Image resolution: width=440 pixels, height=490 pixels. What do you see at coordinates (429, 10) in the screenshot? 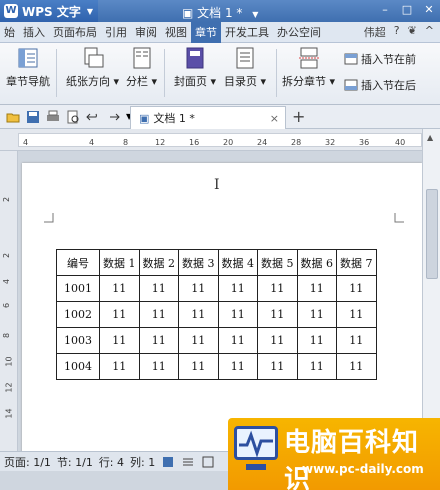
I see `close-icon: ✕` at bounding box center [429, 10].